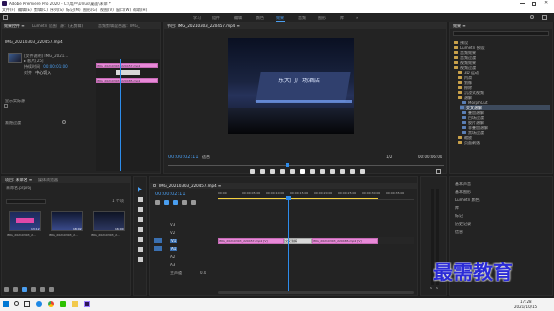 This screenshot has width=554, height=311. Describe the element at coordinates (15, 289) in the screenshot. I see `list-view-icon` at that location.